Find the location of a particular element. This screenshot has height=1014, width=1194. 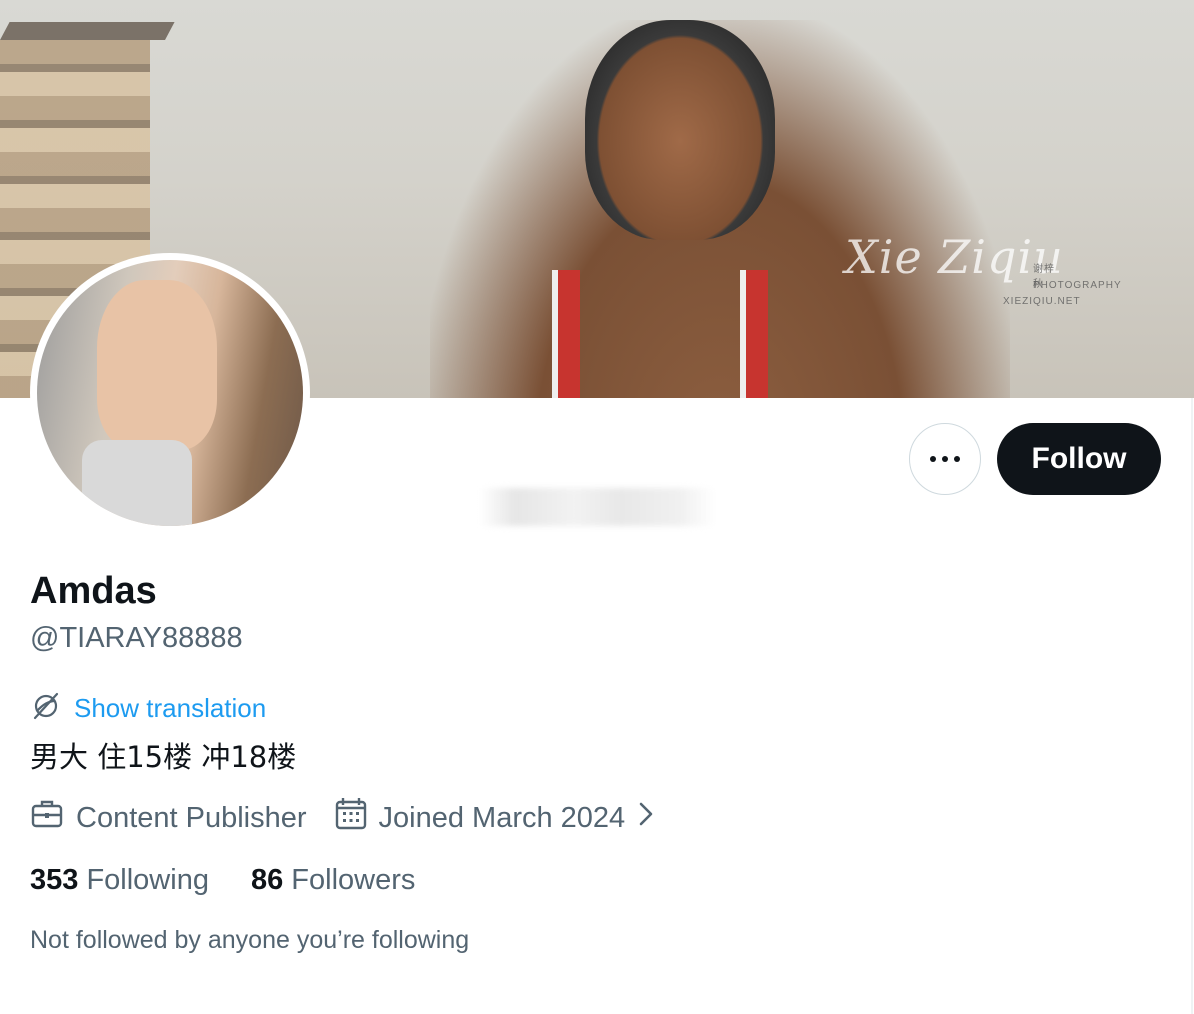

profile-bio: 男大 住15楼 冲18楼 is located at coordinates (163, 757).